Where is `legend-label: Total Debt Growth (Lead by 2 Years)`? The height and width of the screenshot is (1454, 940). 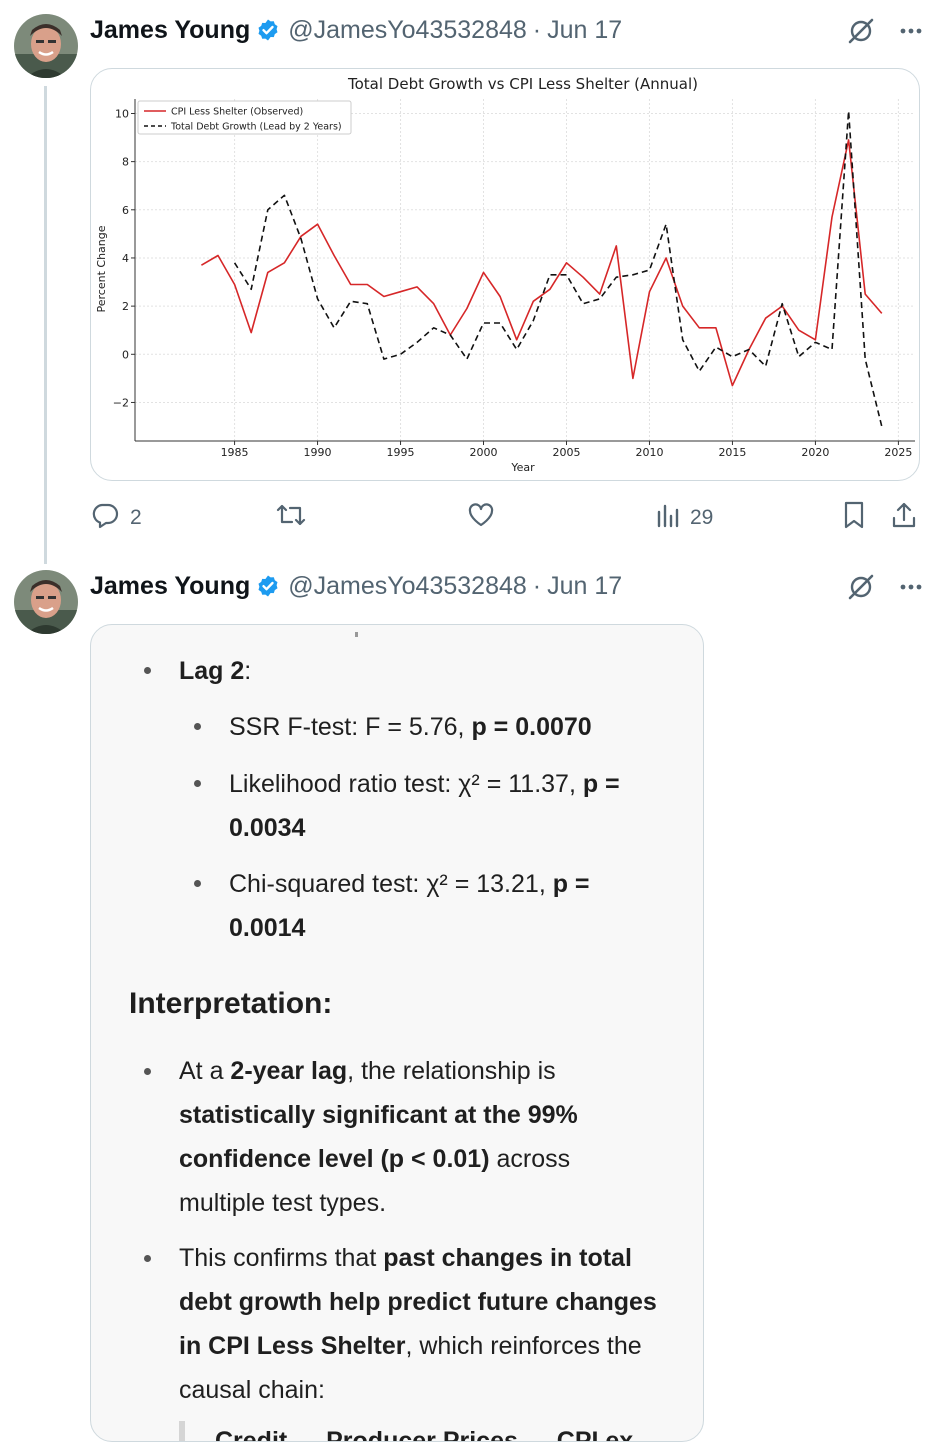 legend-label: Total Debt Growth (Lead by 2 Years) is located at coordinates (256, 127).